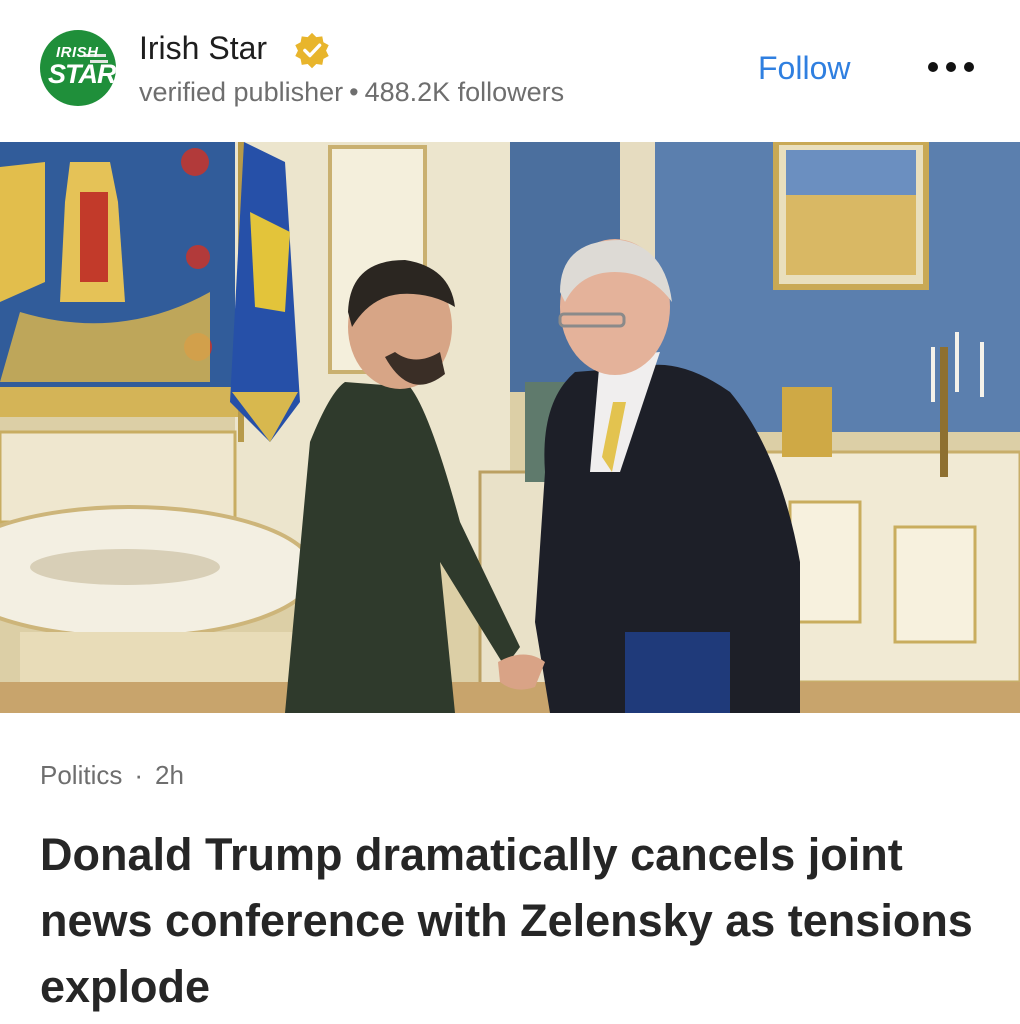 The image size is (1020, 1024). I want to click on painting-field, so click(851, 235).